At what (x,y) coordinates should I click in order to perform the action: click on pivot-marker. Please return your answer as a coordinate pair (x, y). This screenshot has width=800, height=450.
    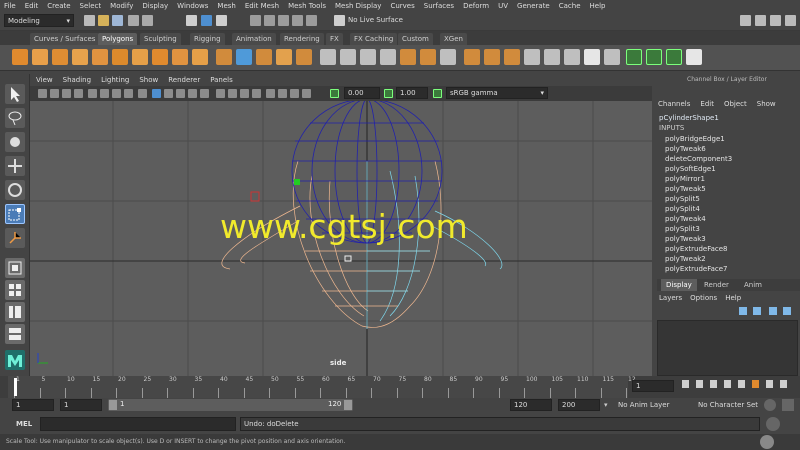
    Looking at the image, I should click on (255, 196).